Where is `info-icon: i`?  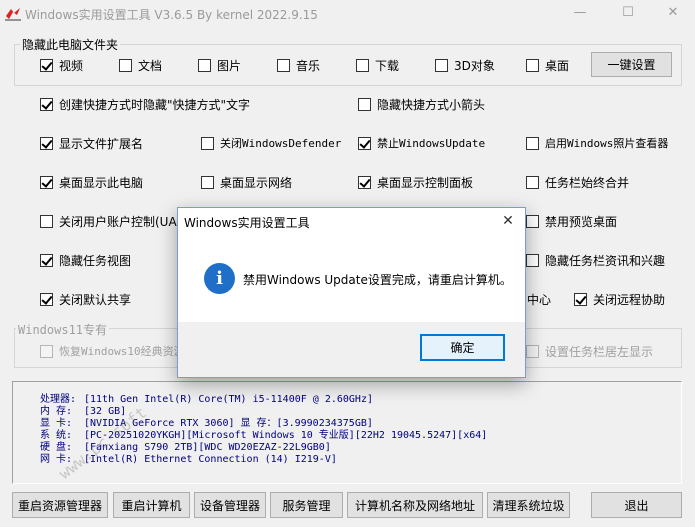
info-icon: i is located at coordinates (219, 278).